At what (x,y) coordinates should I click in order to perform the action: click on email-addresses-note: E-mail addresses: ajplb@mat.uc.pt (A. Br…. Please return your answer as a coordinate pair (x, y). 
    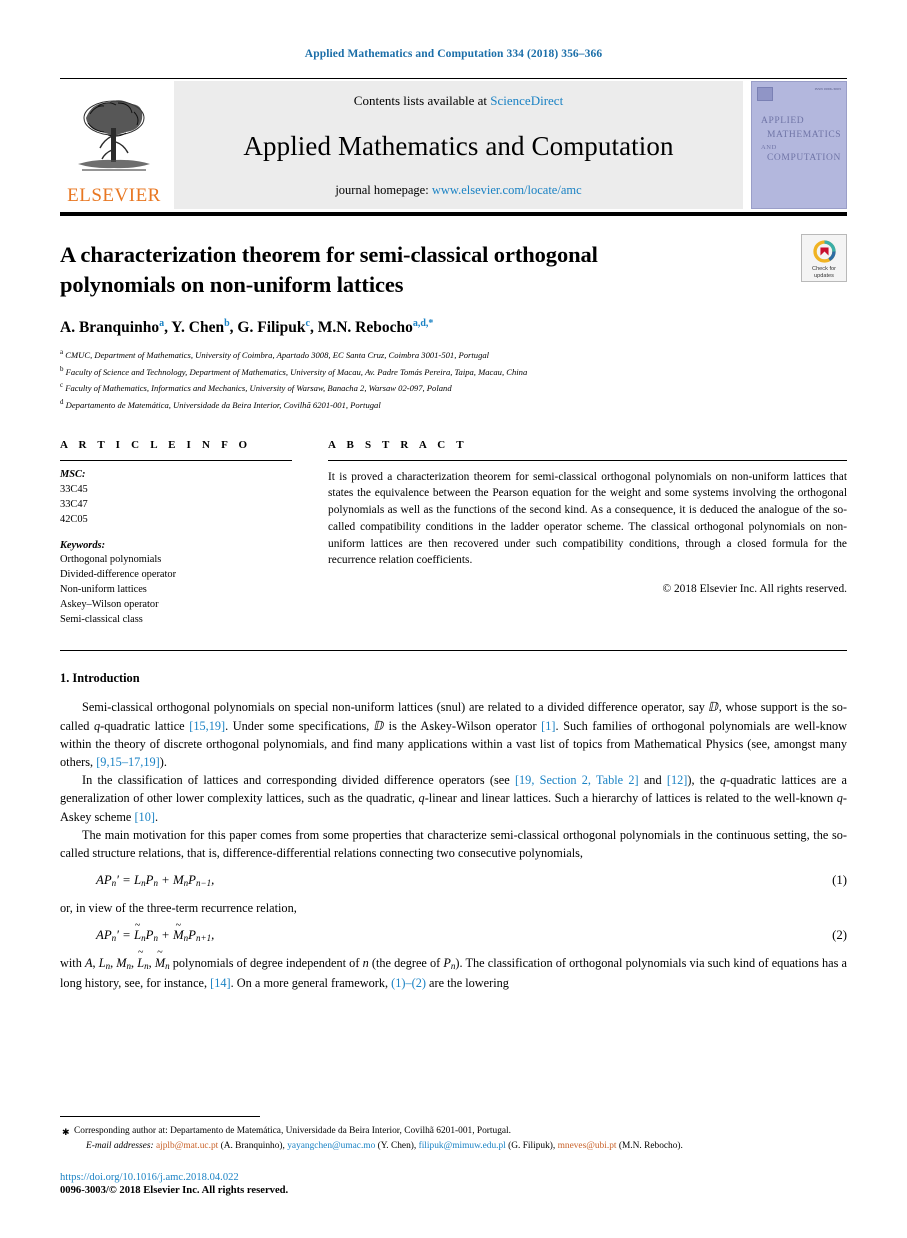
    Looking at the image, I should click on (384, 1145).